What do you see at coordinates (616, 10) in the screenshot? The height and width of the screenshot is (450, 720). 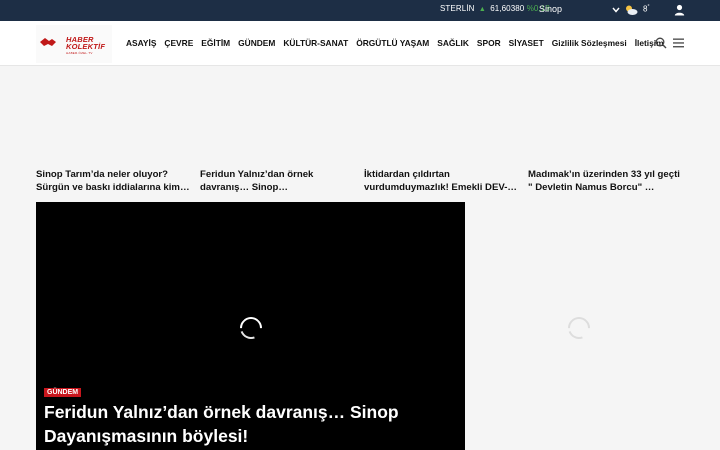 I see `chevron-down-icon` at bounding box center [616, 10].